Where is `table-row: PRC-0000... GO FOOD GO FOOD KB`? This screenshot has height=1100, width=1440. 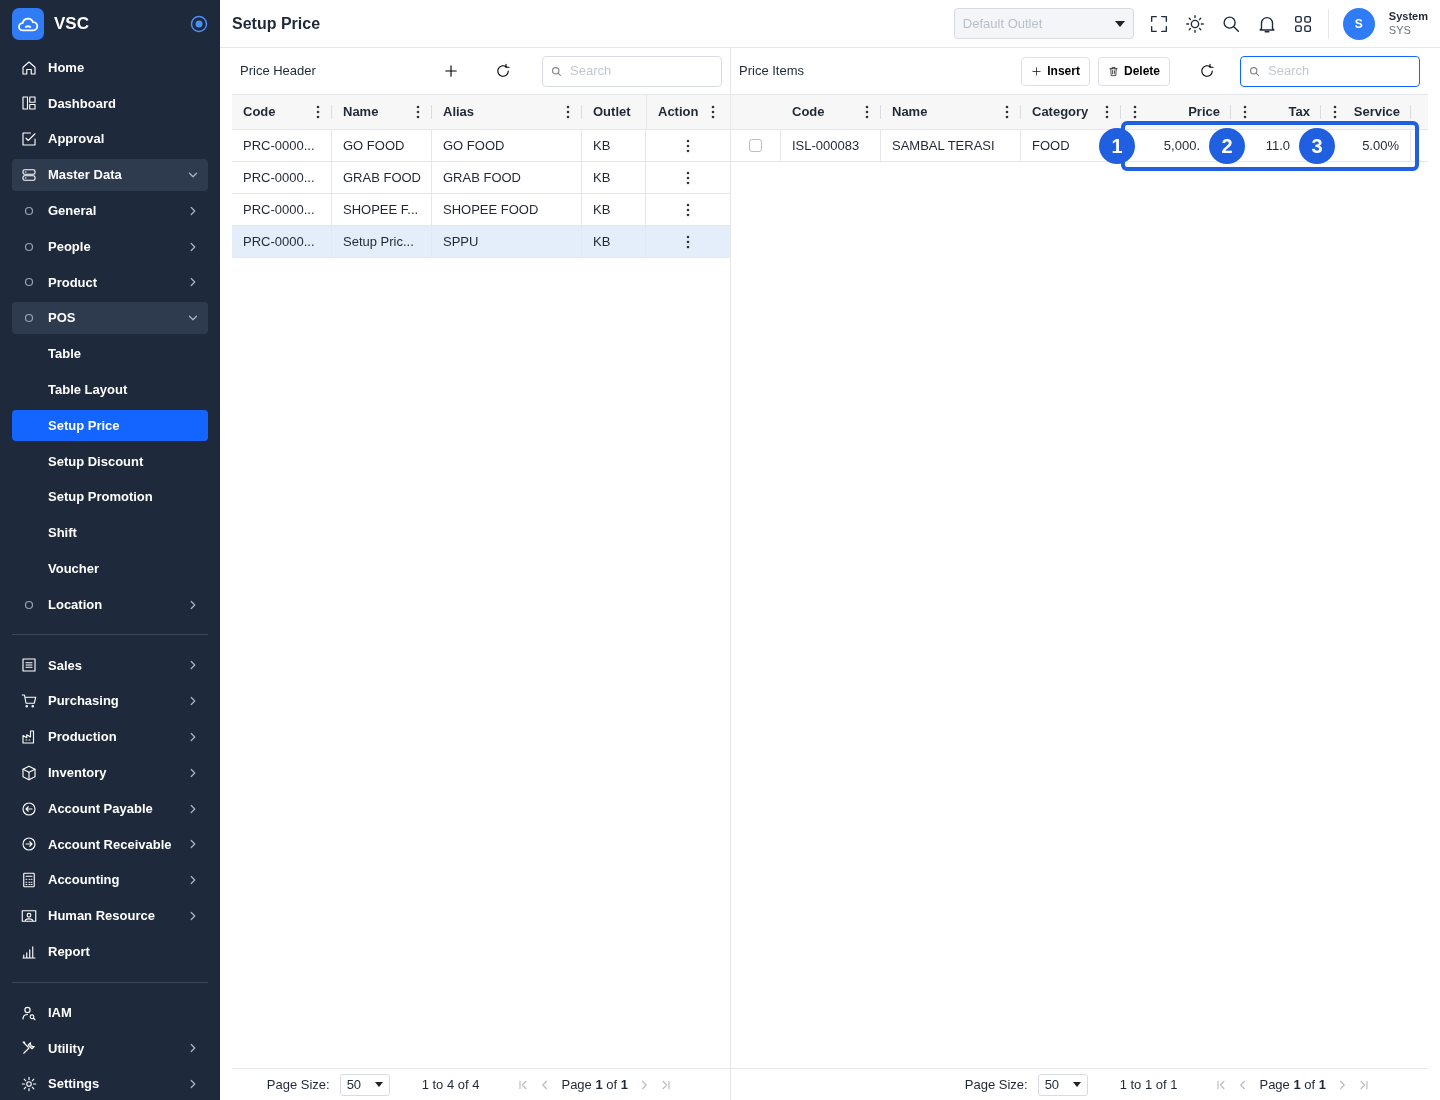
table-row: PRC-0000... GO FOOD GO FOOD KB is located at coordinates (481, 146).